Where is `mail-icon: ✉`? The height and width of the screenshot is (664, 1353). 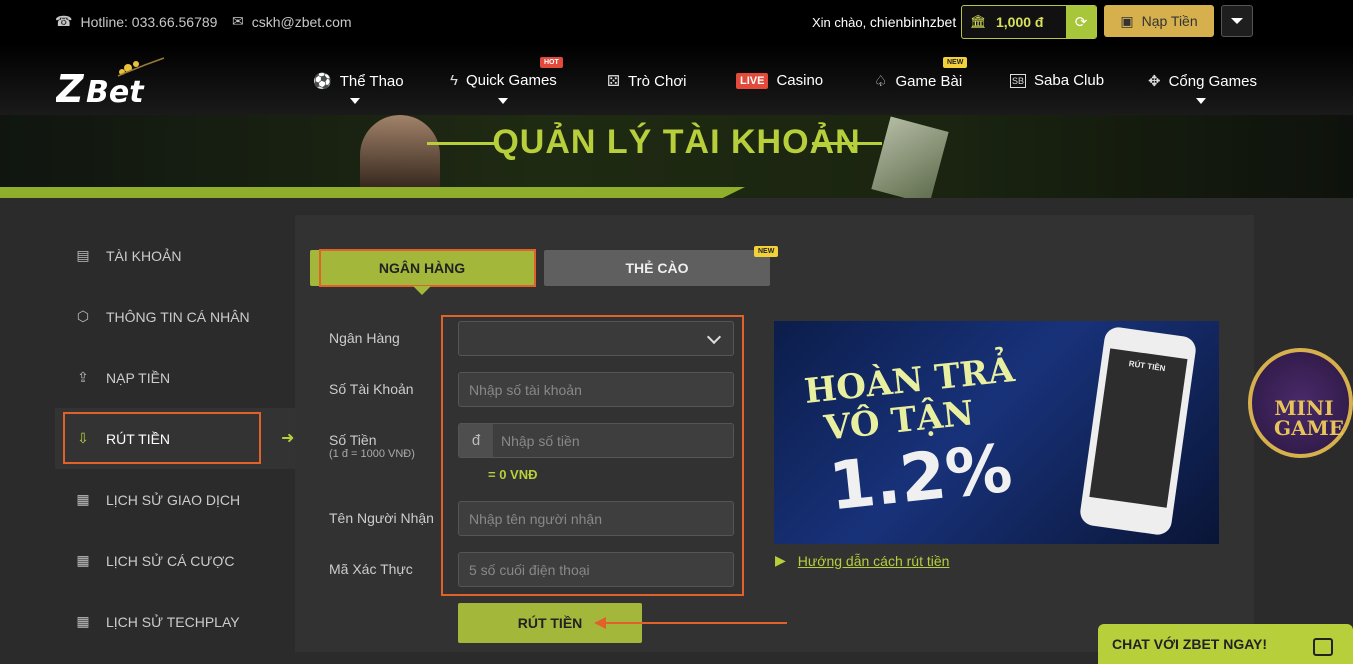 mail-icon: ✉ is located at coordinates (238, 21).